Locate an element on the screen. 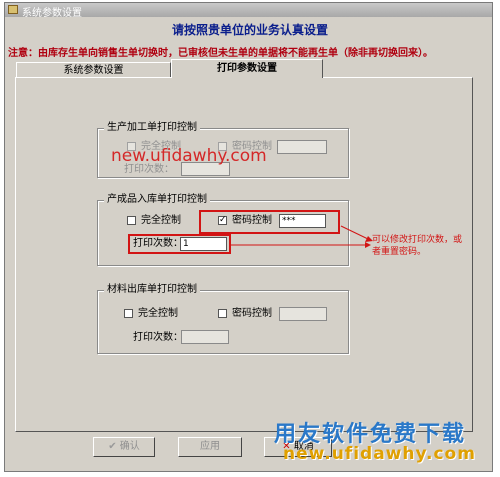 This screenshot has height=477, width=500. material-full-control-label: 完全控制 is located at coordinates (158, 313).